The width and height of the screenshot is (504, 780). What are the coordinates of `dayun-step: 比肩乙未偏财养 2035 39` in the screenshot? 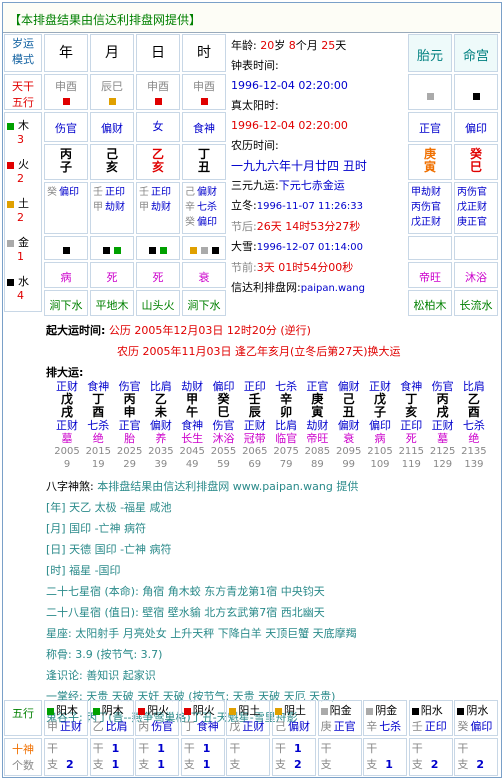 It's located at (161, 428).